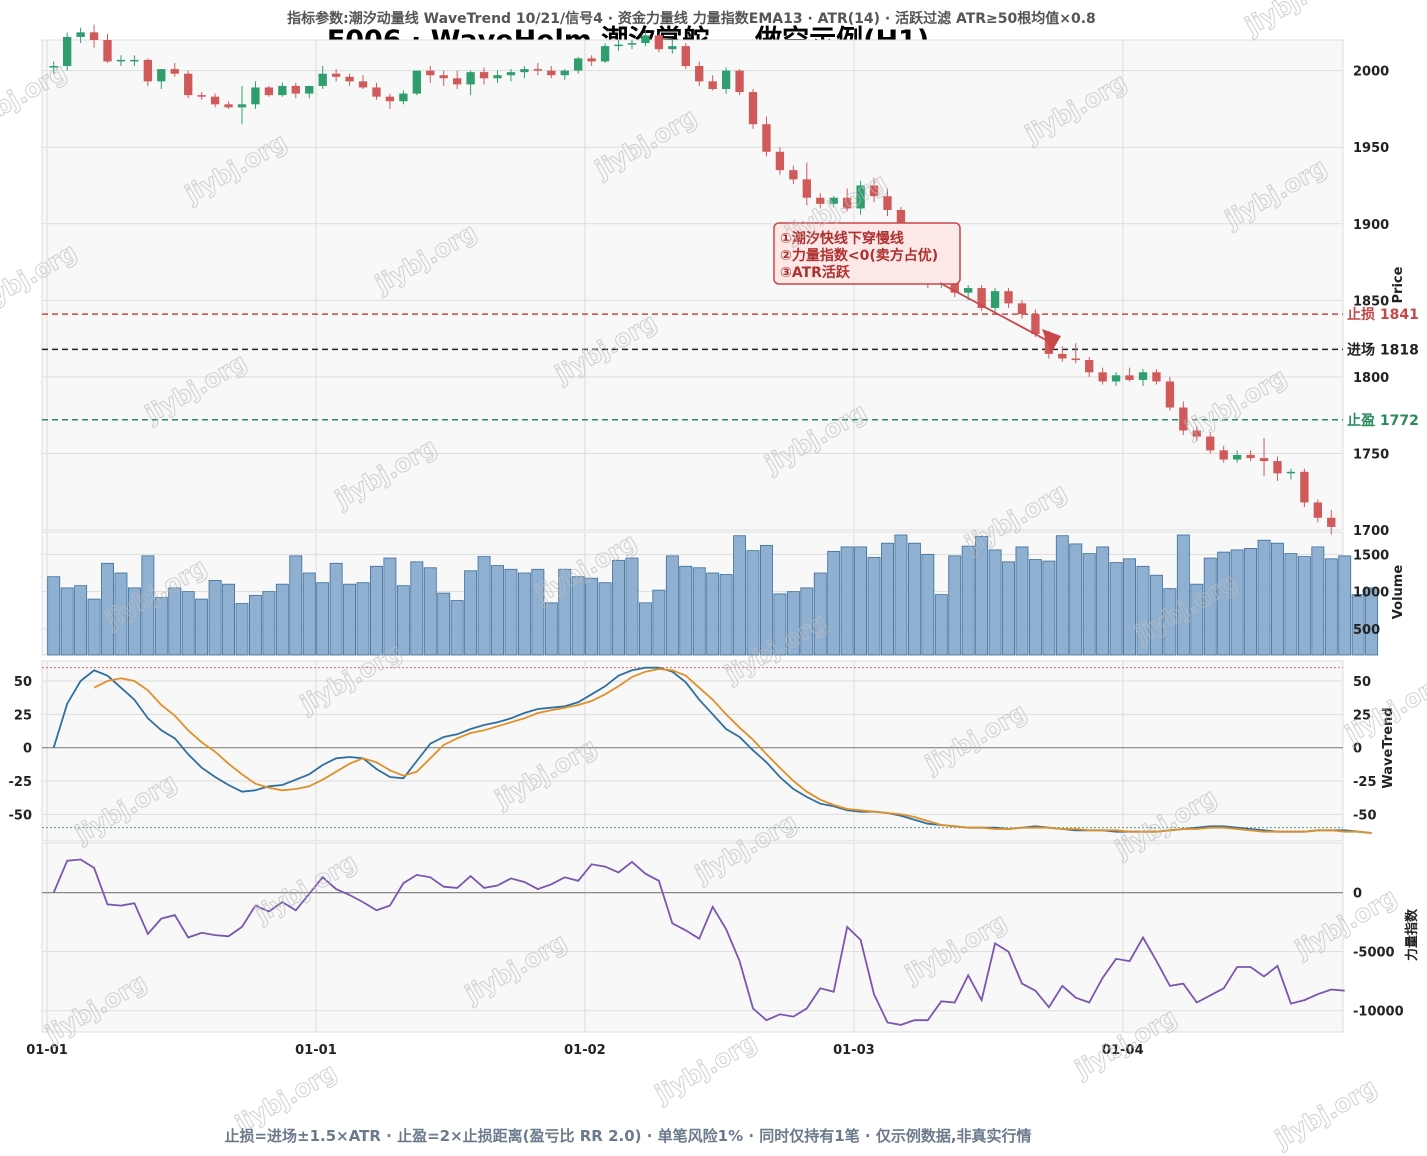  What do you see at coordinates (21, 815) in the screenshot?
I see `wavetrend-y-tick-label-left: -50` at bounding box center [21, 815].